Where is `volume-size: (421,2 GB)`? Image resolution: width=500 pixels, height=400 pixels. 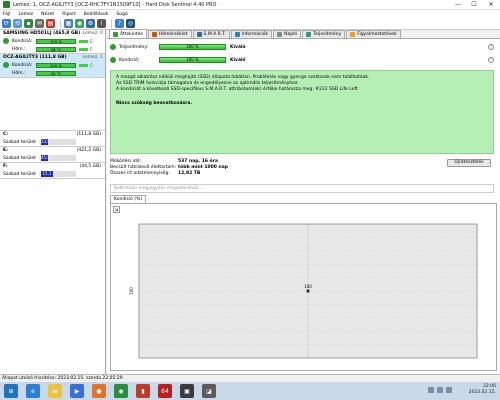
volume-size: (421,2 GB) is located at coordinates (88, 150).